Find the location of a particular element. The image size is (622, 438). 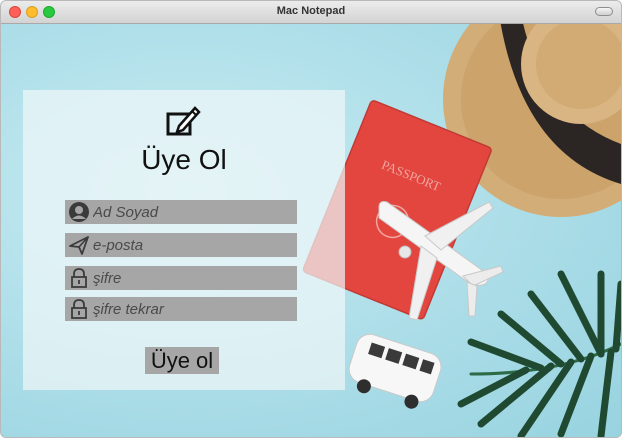

toy-bus is located at coordinates (395, 371).